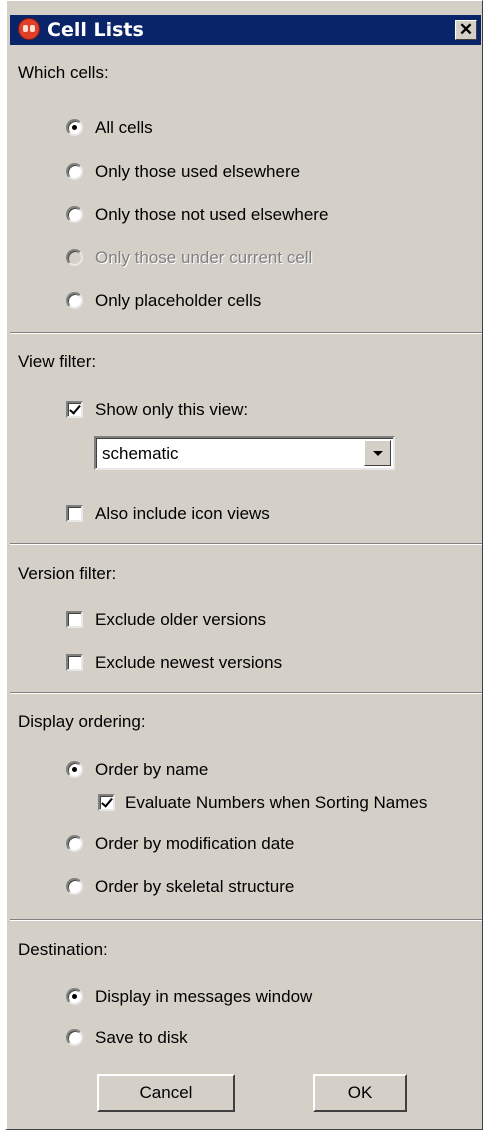  What do you see at coordinates (360, 1093) in the screenshot?
I see `ok-button: OK` at bounding box center [360, 1093].